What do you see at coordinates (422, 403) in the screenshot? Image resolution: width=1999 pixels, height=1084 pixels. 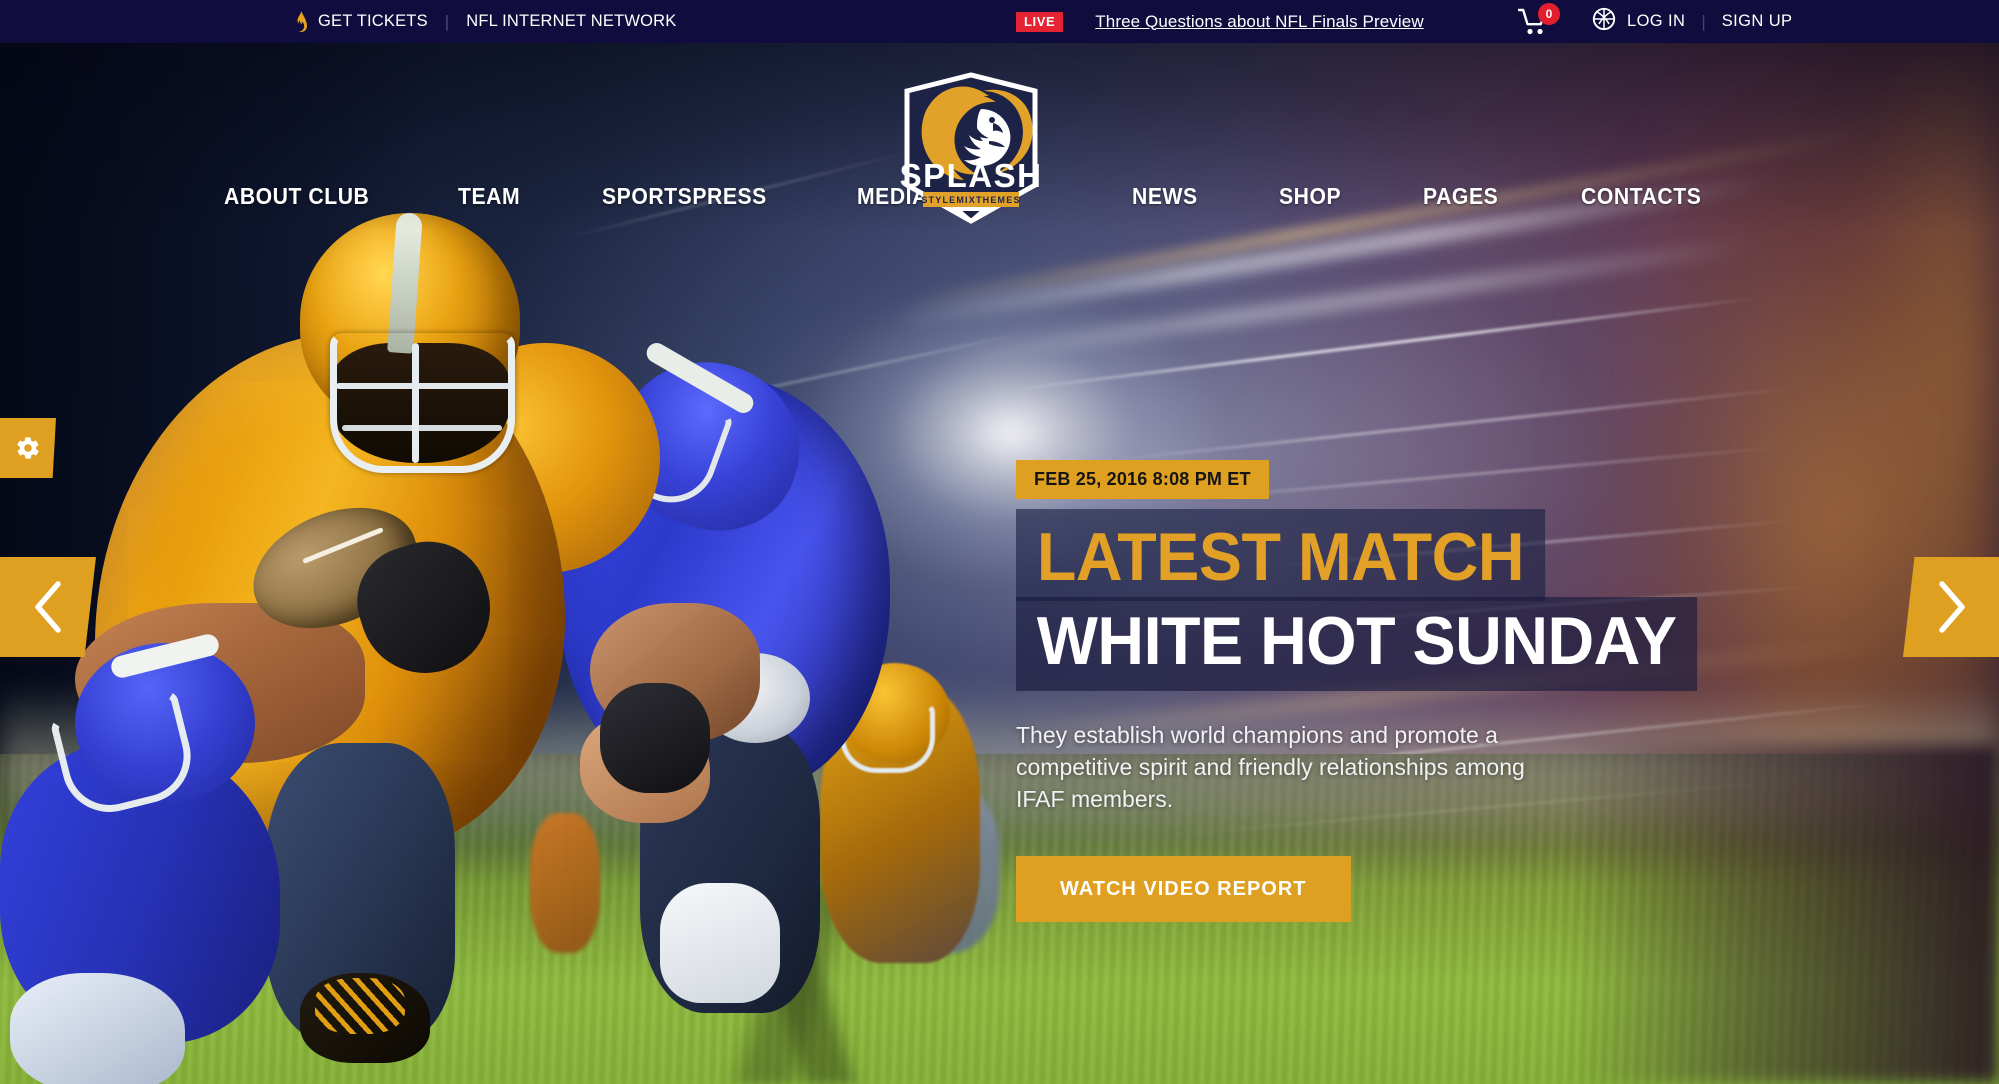 I see `gold-player-facemask` at bounding box center [422, 403].